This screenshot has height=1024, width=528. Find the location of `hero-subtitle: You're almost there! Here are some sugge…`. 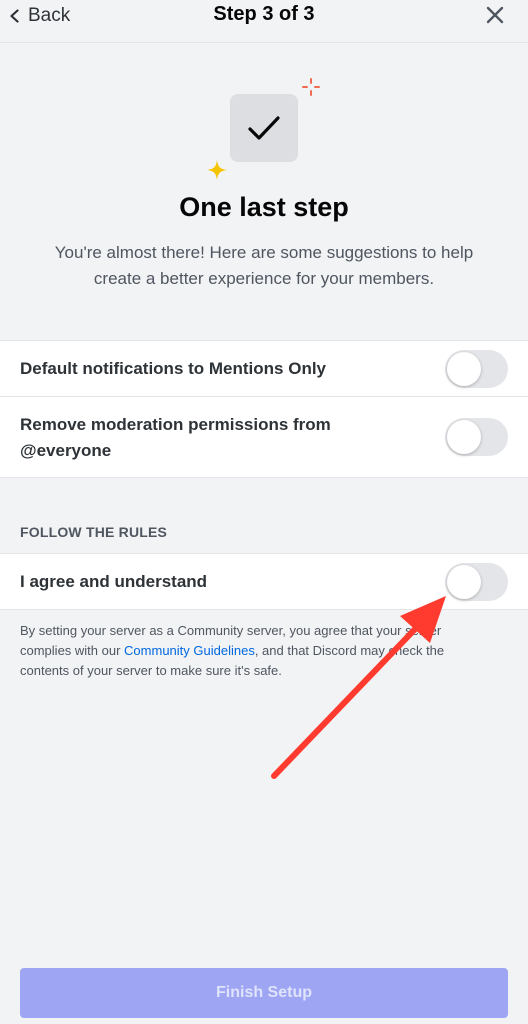

hero-subtitle: You're almost there! Here are some sugge… is located at coordinates (264, 265).